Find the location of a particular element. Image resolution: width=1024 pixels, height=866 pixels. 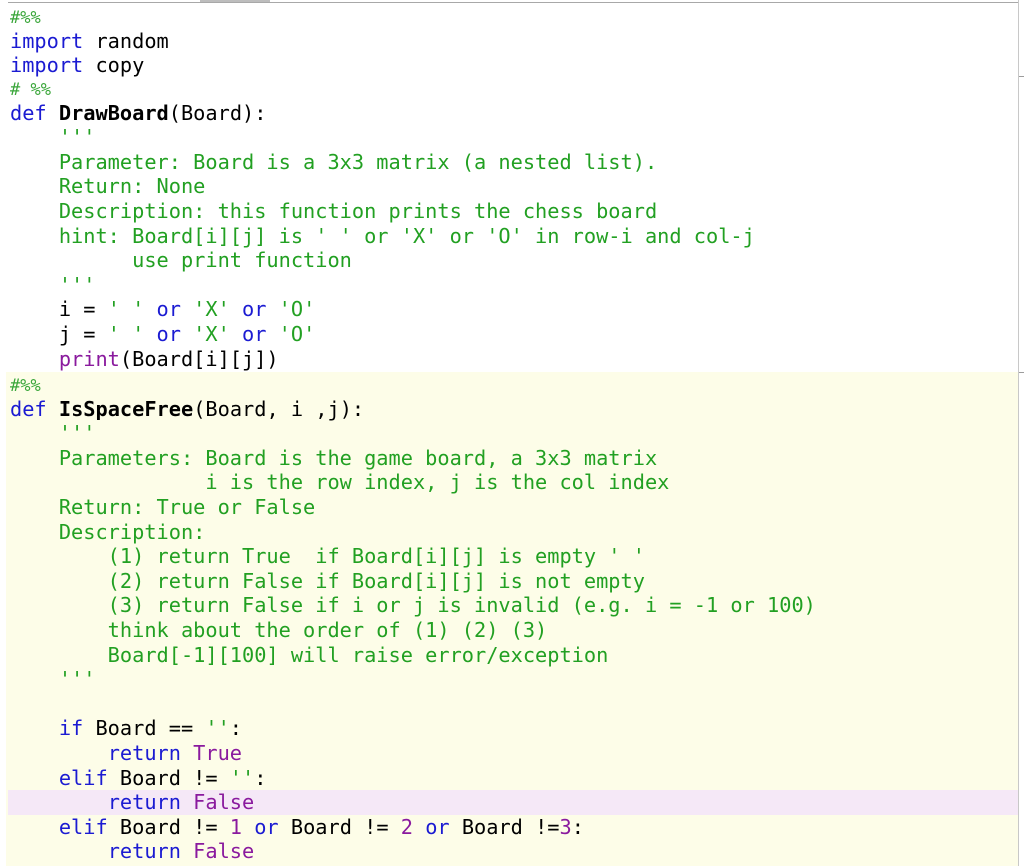

code-line: return True is located at coordinates (126, 753).